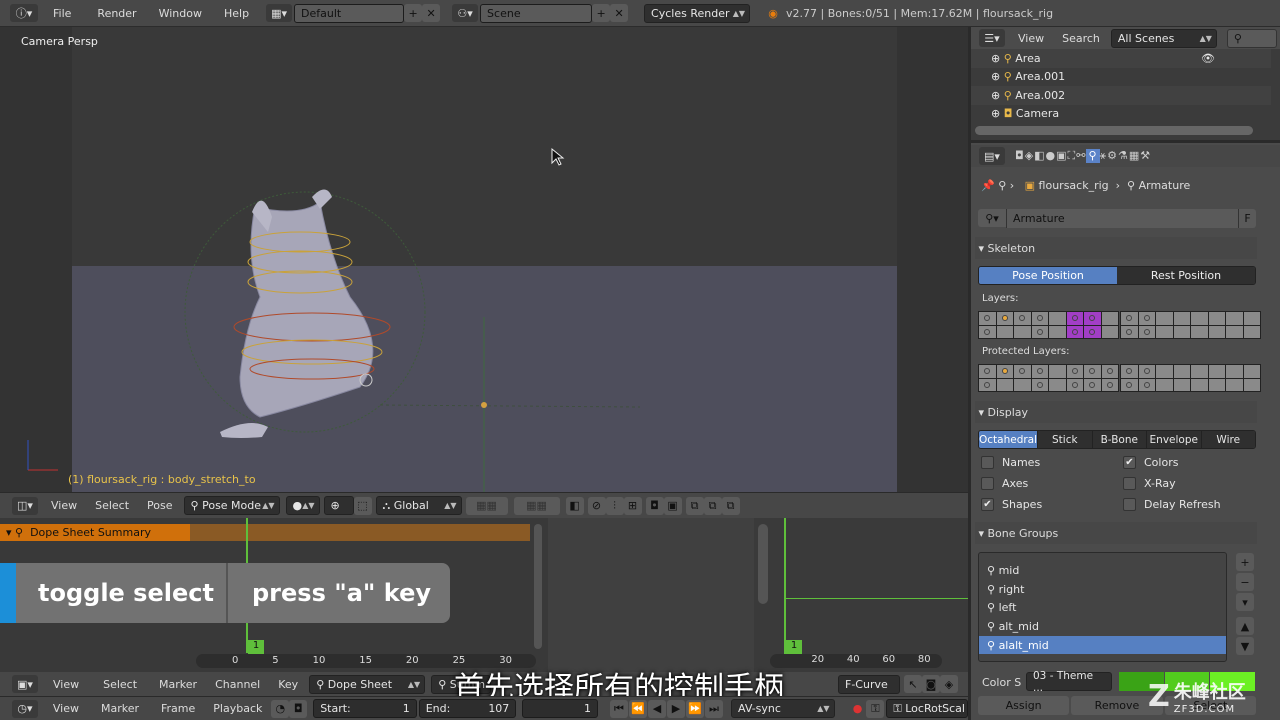 Image resolution: width=1280 pixels, height=720 pixels. I want to click on draw-bbone-button: B-Bone, so click(1119, 439).